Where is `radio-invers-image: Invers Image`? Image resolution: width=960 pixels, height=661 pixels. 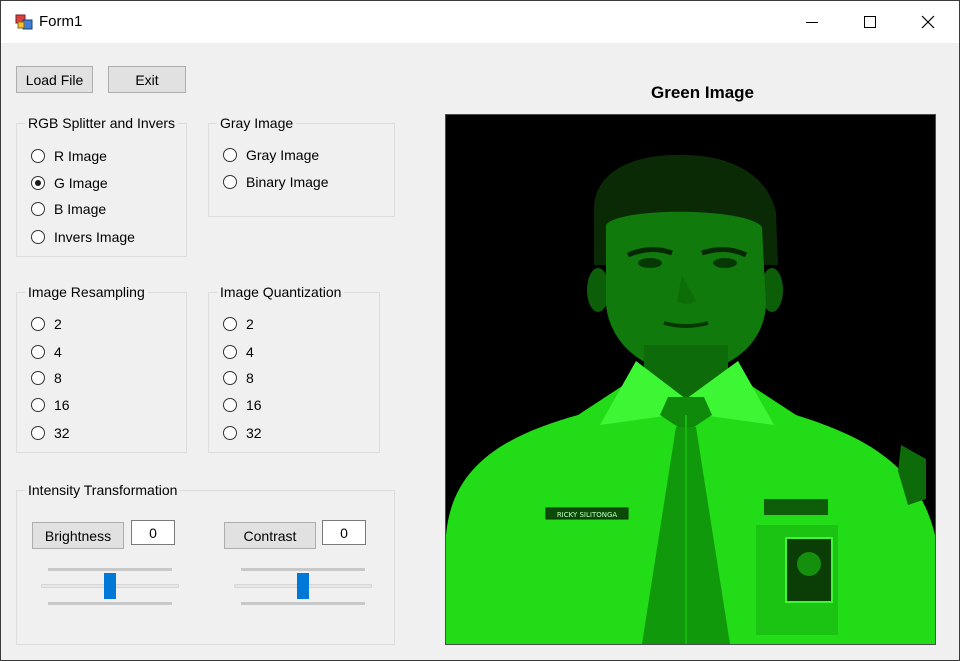
radio-invers-image: Invers Image is located at coordinates (83, 237).